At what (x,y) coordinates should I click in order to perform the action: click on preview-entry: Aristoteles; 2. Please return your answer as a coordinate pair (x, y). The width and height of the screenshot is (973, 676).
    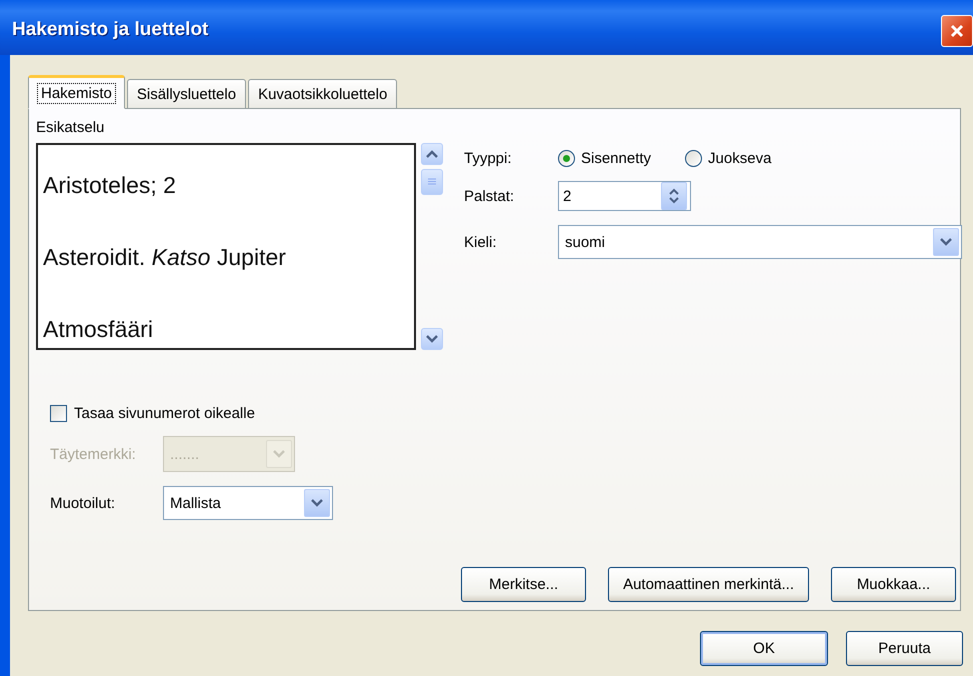
    Looking at the image, I should click on (110, 185).